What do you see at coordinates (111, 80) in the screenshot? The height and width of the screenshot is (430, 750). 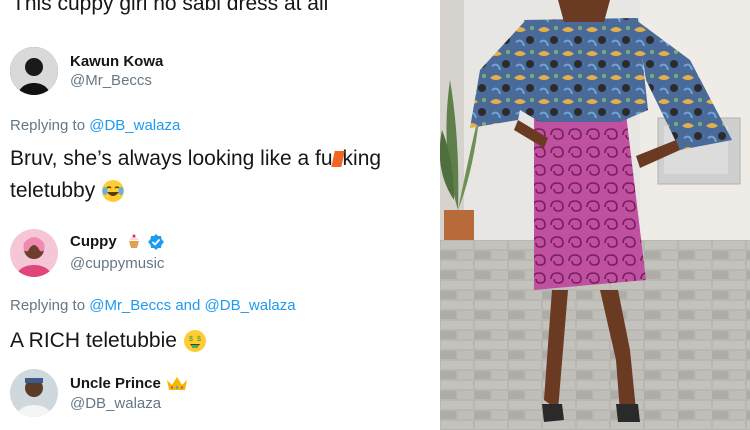 I see `author-handle: @Mr_Beccs` at bounding box center [111, 80].